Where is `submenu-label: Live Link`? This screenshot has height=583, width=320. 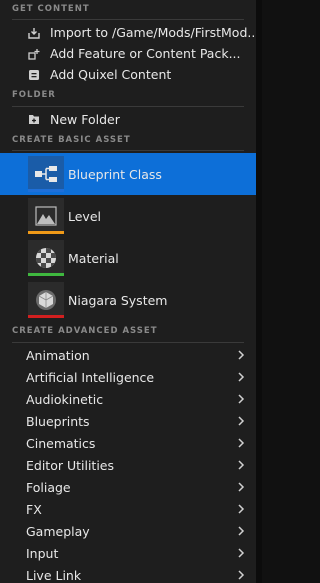
submenu-label: Live Link is located at coordinates (54, 575).